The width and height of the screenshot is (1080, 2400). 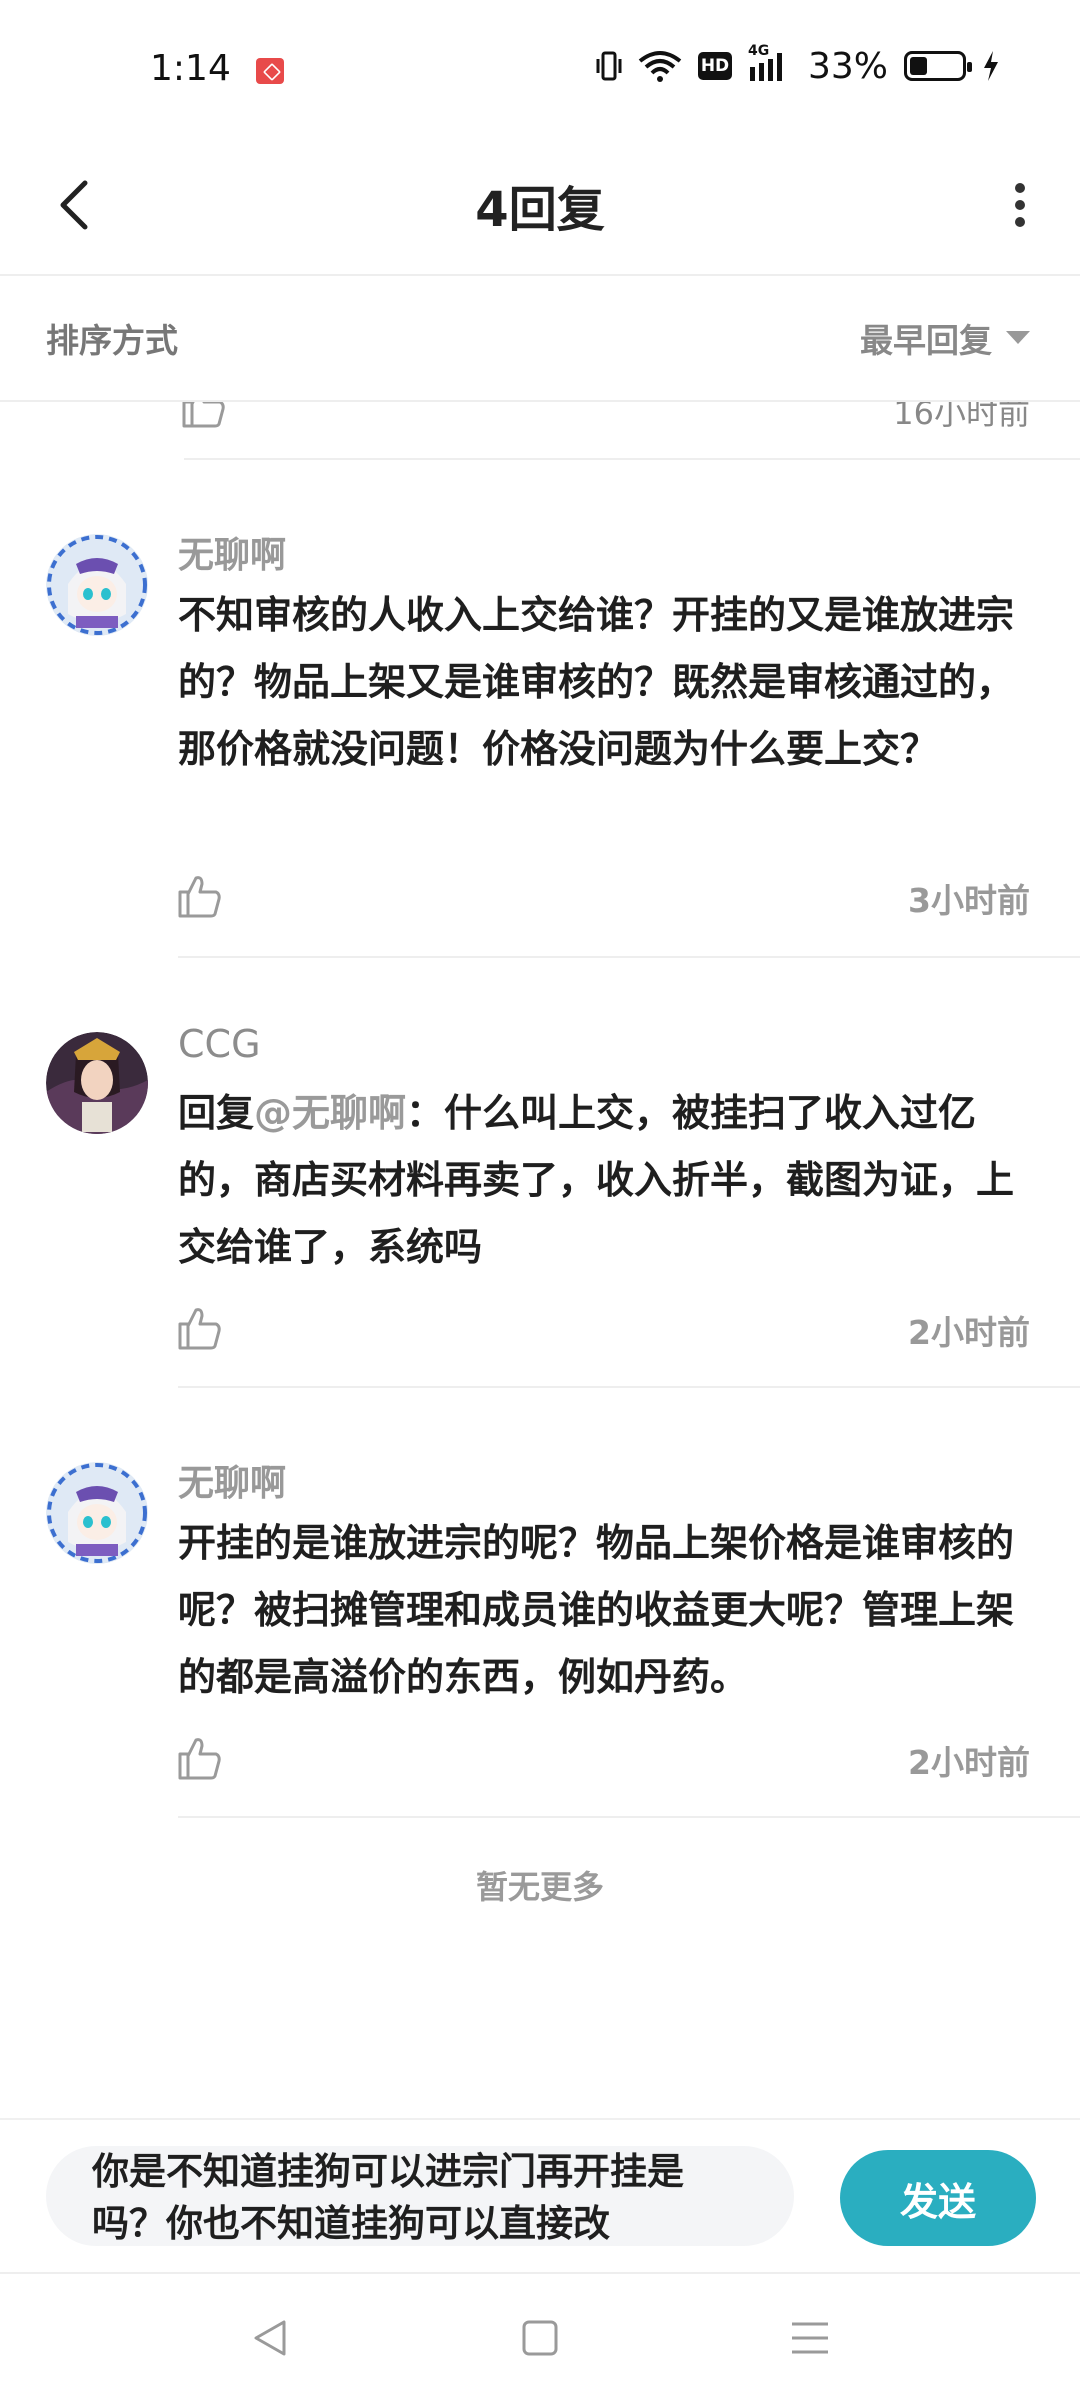 What do you see at coordinates (540, 340) in the screenshot?
I see `sort-bar: 排序方式 最早回复` at bounding box center [540, 340].